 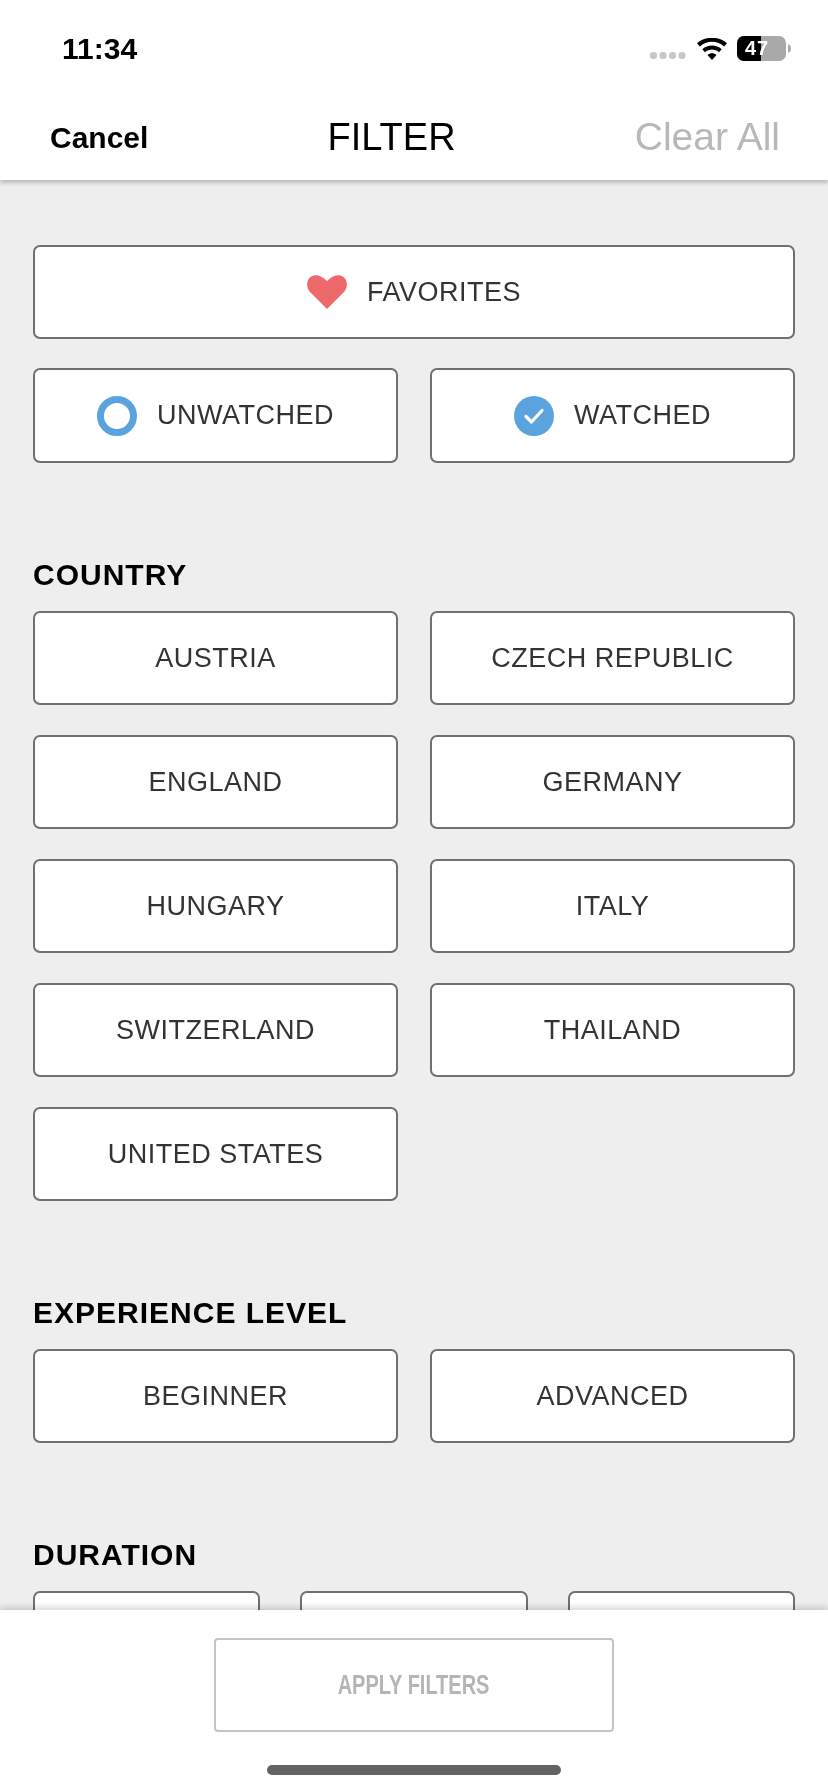 What do you see at coordinates (100, 49) in the screenshot?
I see `status-time: 11:34` at bounding box center [100, 49].